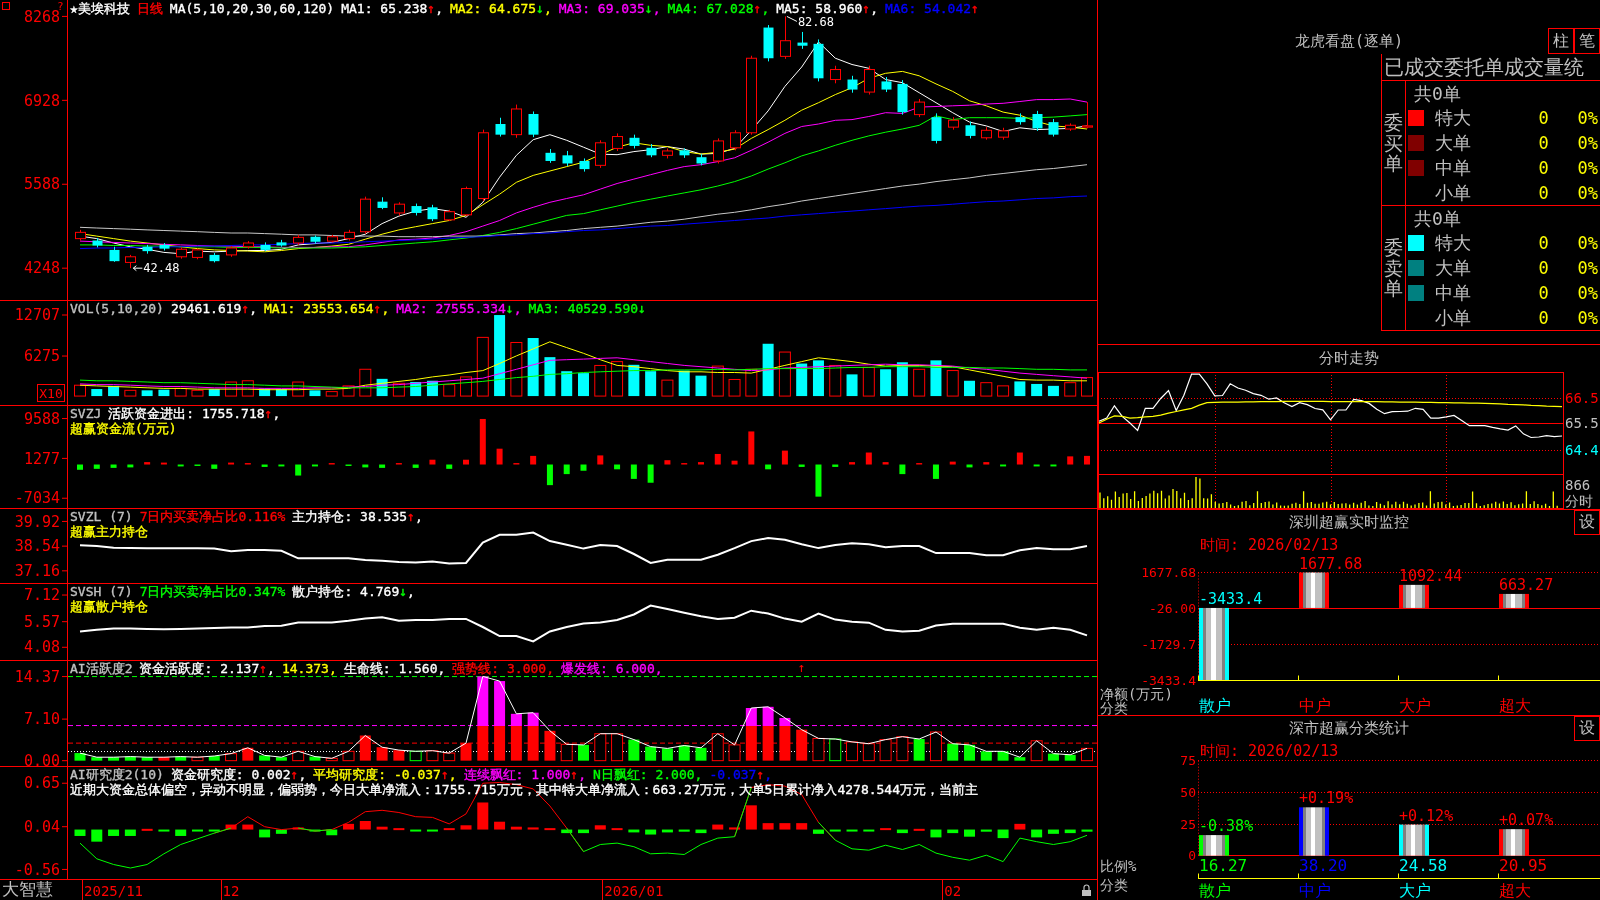  Describe the element at coordinates (612, 668) in the screenshot. I see `legend-text: 爆发线: 6.000,` at that location.